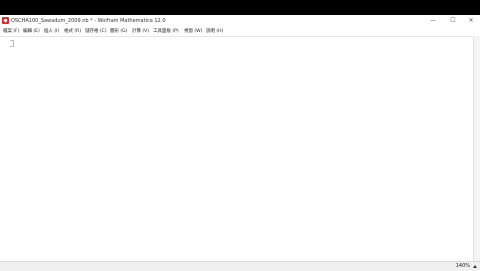 This screenshot has height=271, width=480. What do you see at coordinates (475, 266) in the screenshot?
I see `zoom-menu-arrow-icon` at bounding box center [475, 266].